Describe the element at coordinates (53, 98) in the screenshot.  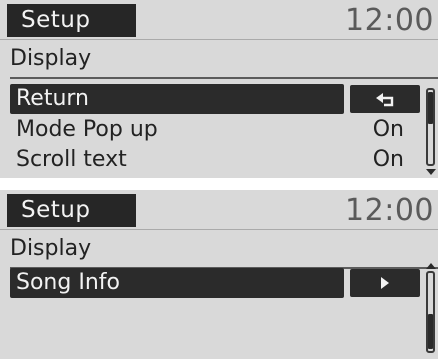
I see `menu-item-label: Return` at that location.